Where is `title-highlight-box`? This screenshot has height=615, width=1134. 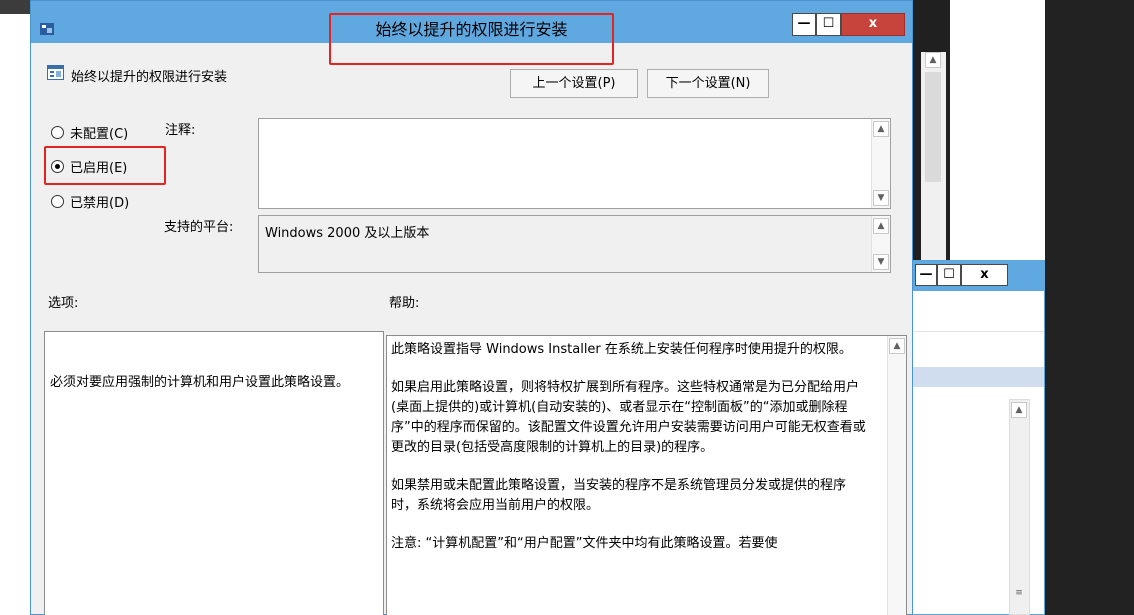 title-highlight-box is located at coordinates (471, 39).